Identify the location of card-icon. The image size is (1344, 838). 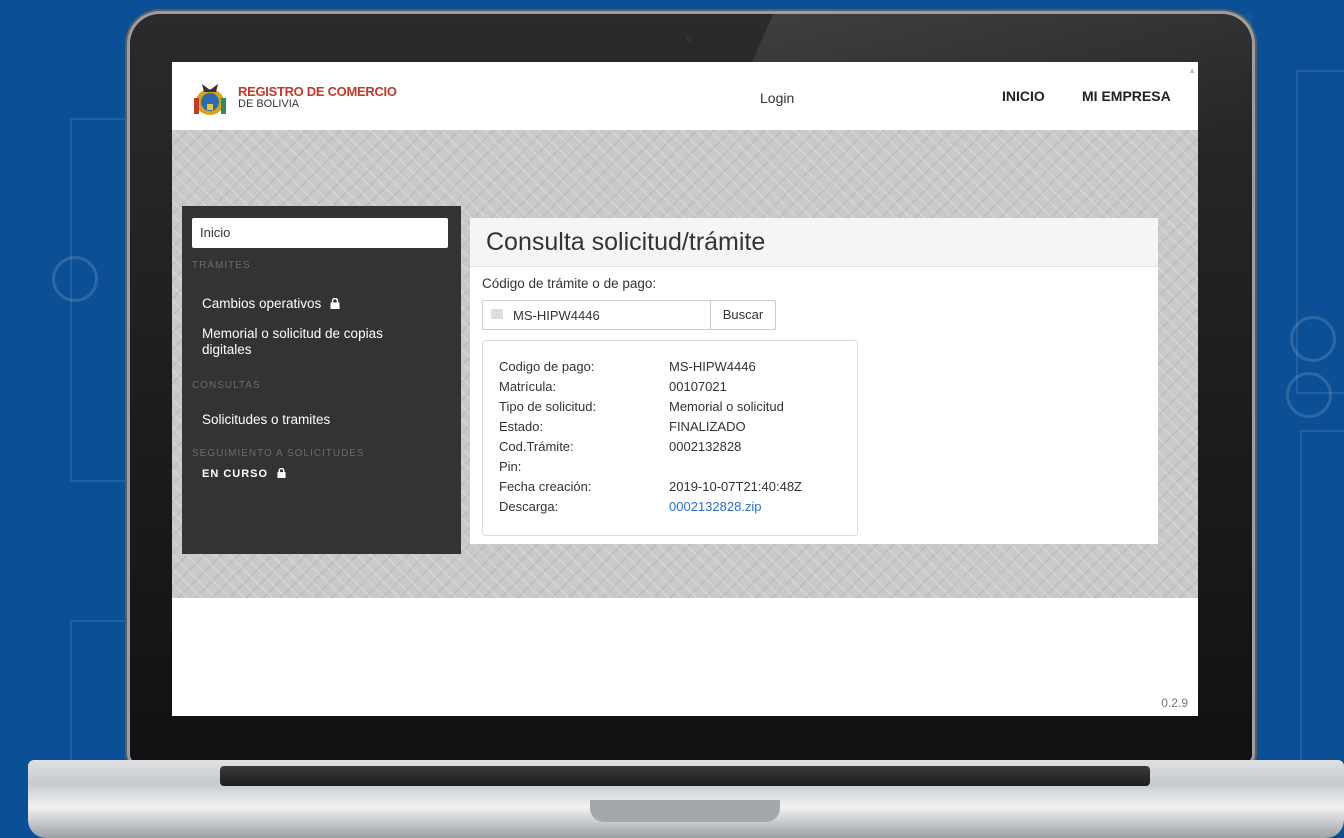
(497, 314).